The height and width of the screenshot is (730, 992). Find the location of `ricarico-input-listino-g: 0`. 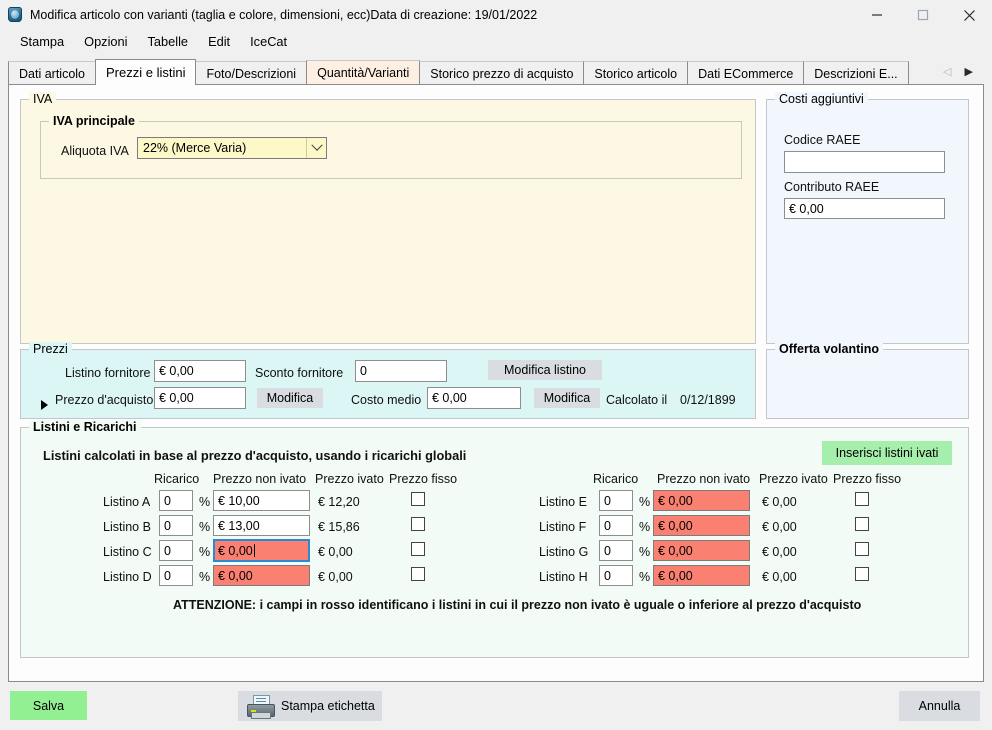

ricarico-input-listino-g: 0 is located at coordinates (616, 550).